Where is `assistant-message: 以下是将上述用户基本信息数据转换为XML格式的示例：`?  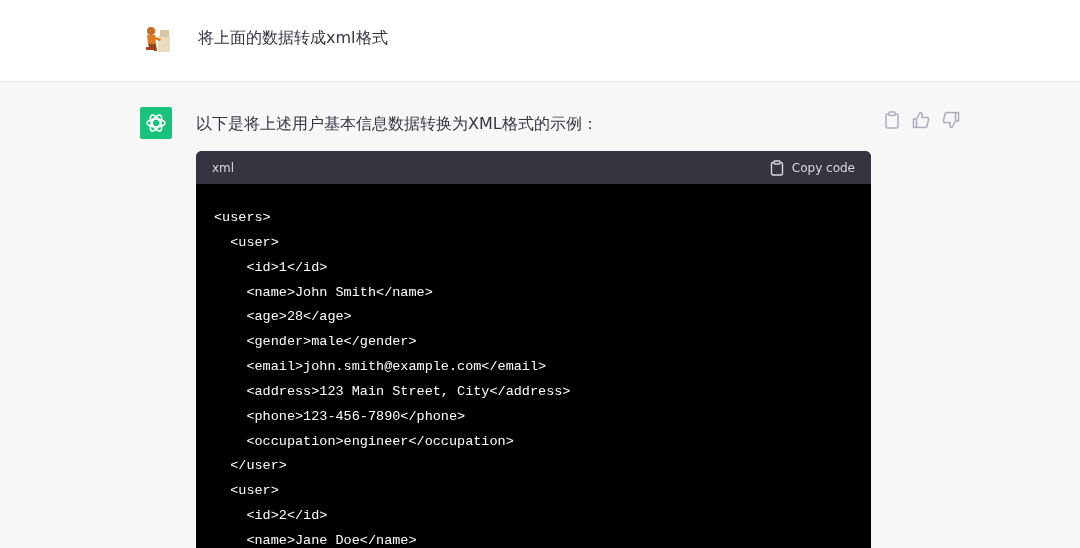
assistant-message: 以下是将上述用户基本信息数据转换为XML格式的示例： is located at coordinates (397, 124).